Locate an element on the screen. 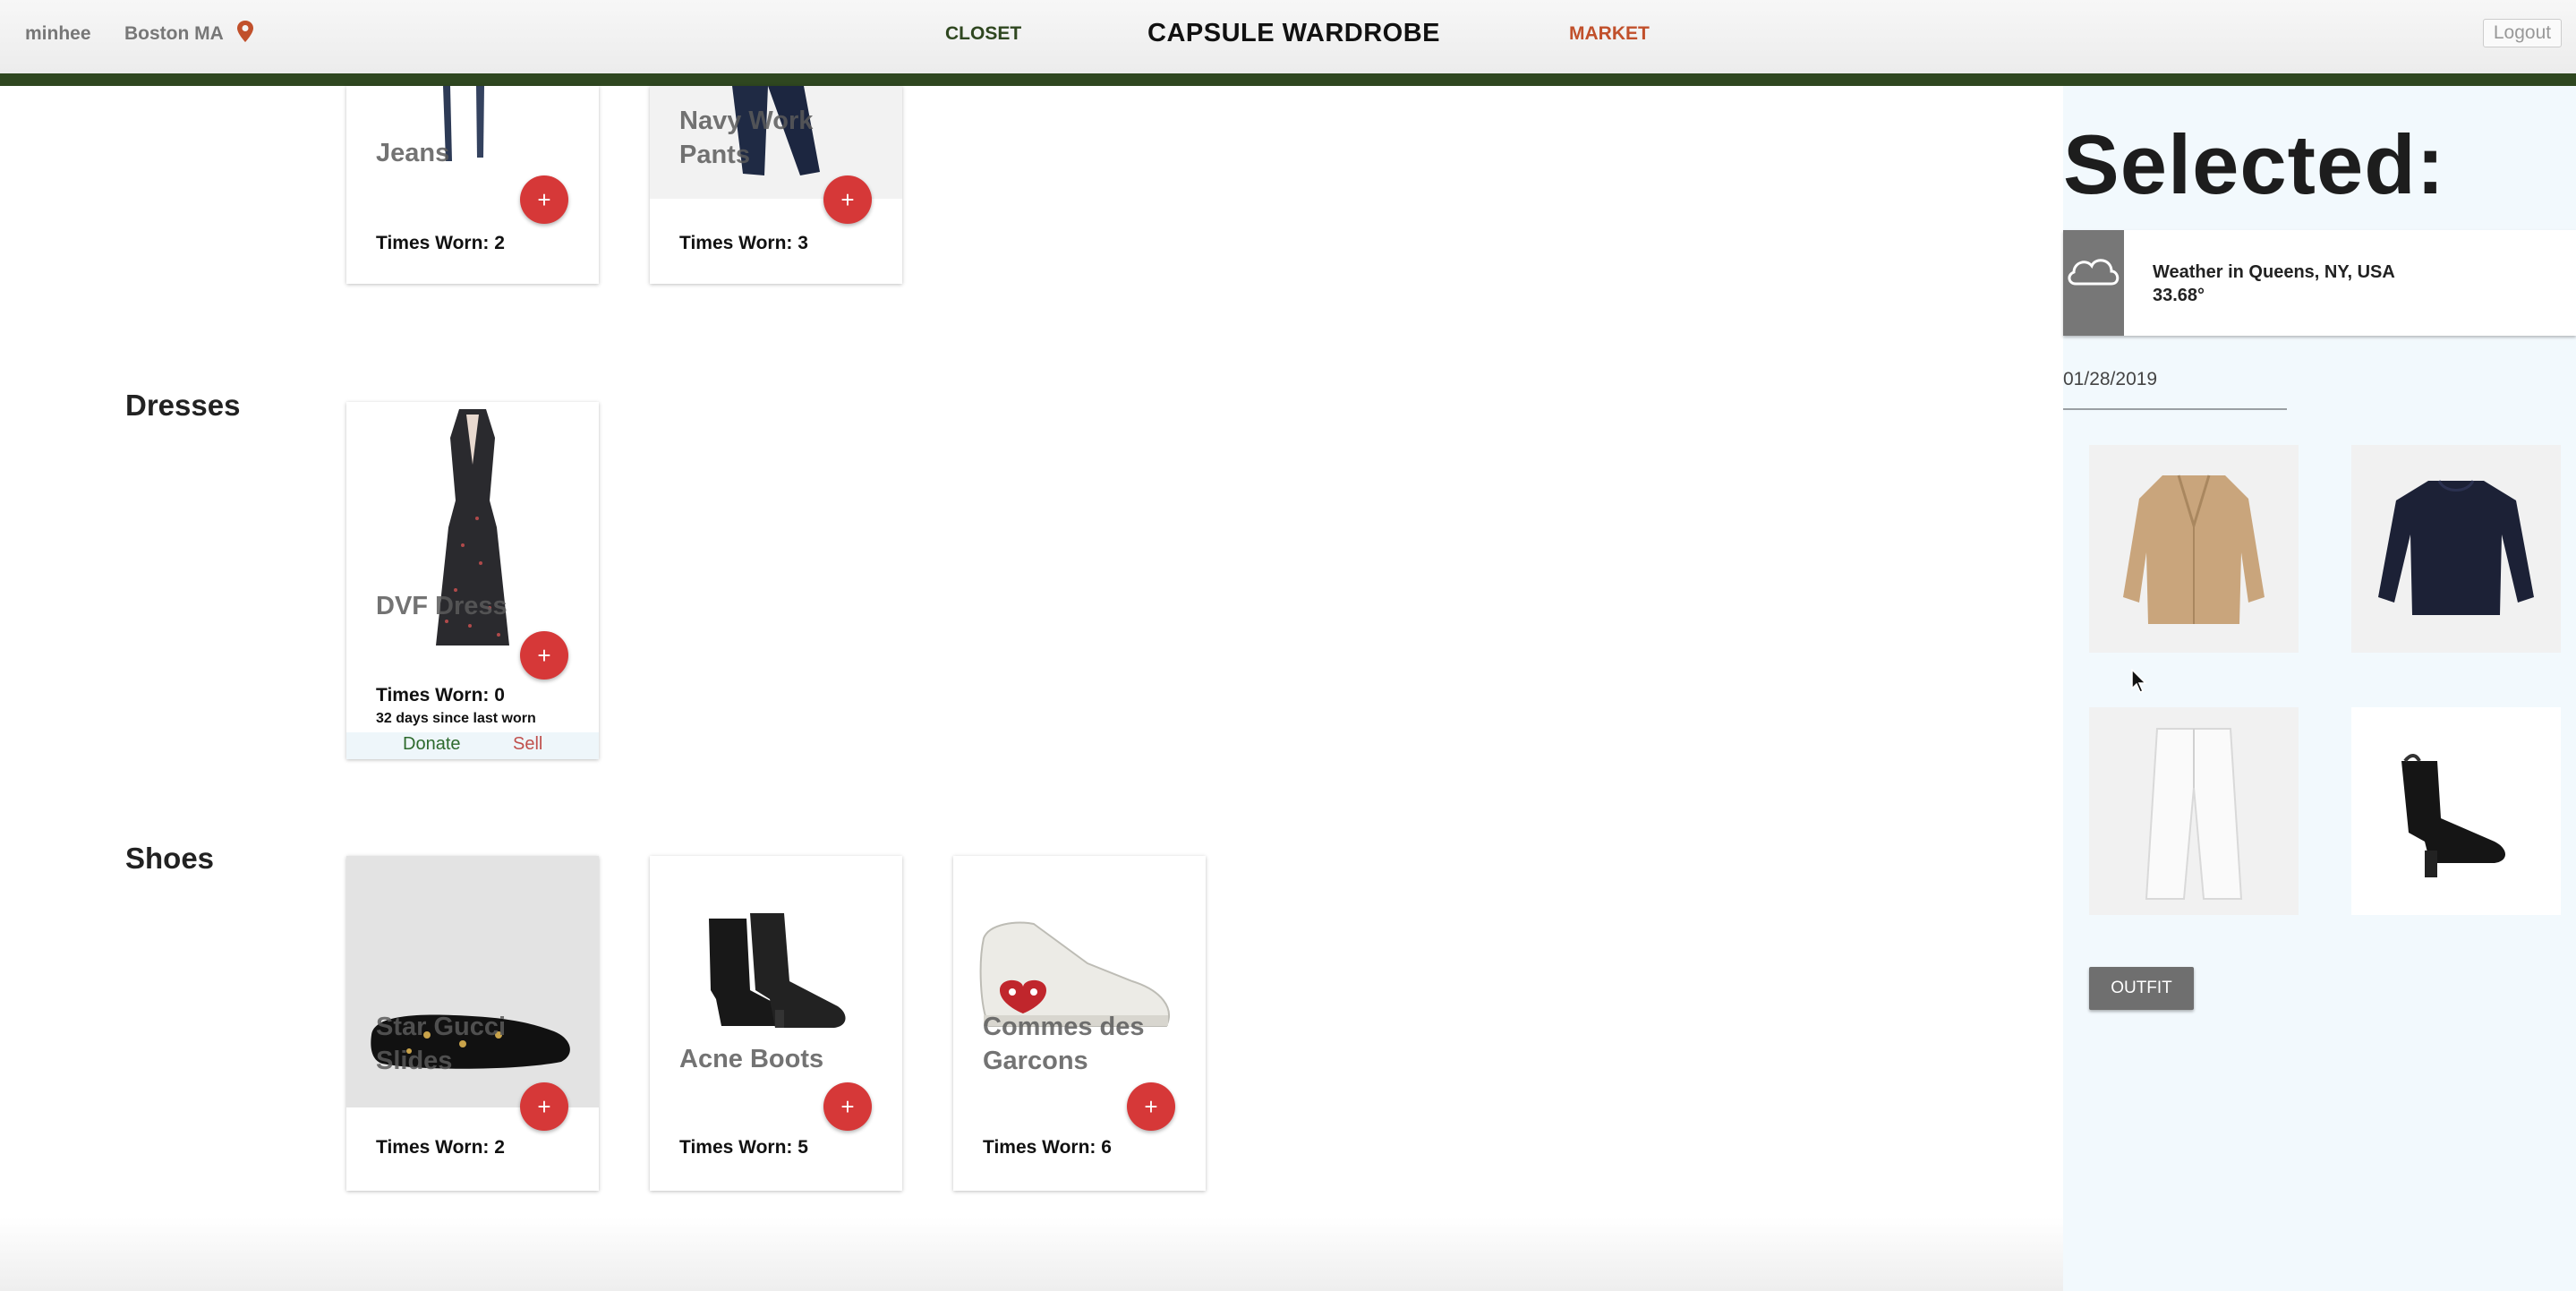 The width and height of the screenshot is (2576, 1291). item-card-star-gucci-slides: Star Gucci Slides + Times Worn: 2 is located at coordinates (472, 1023).